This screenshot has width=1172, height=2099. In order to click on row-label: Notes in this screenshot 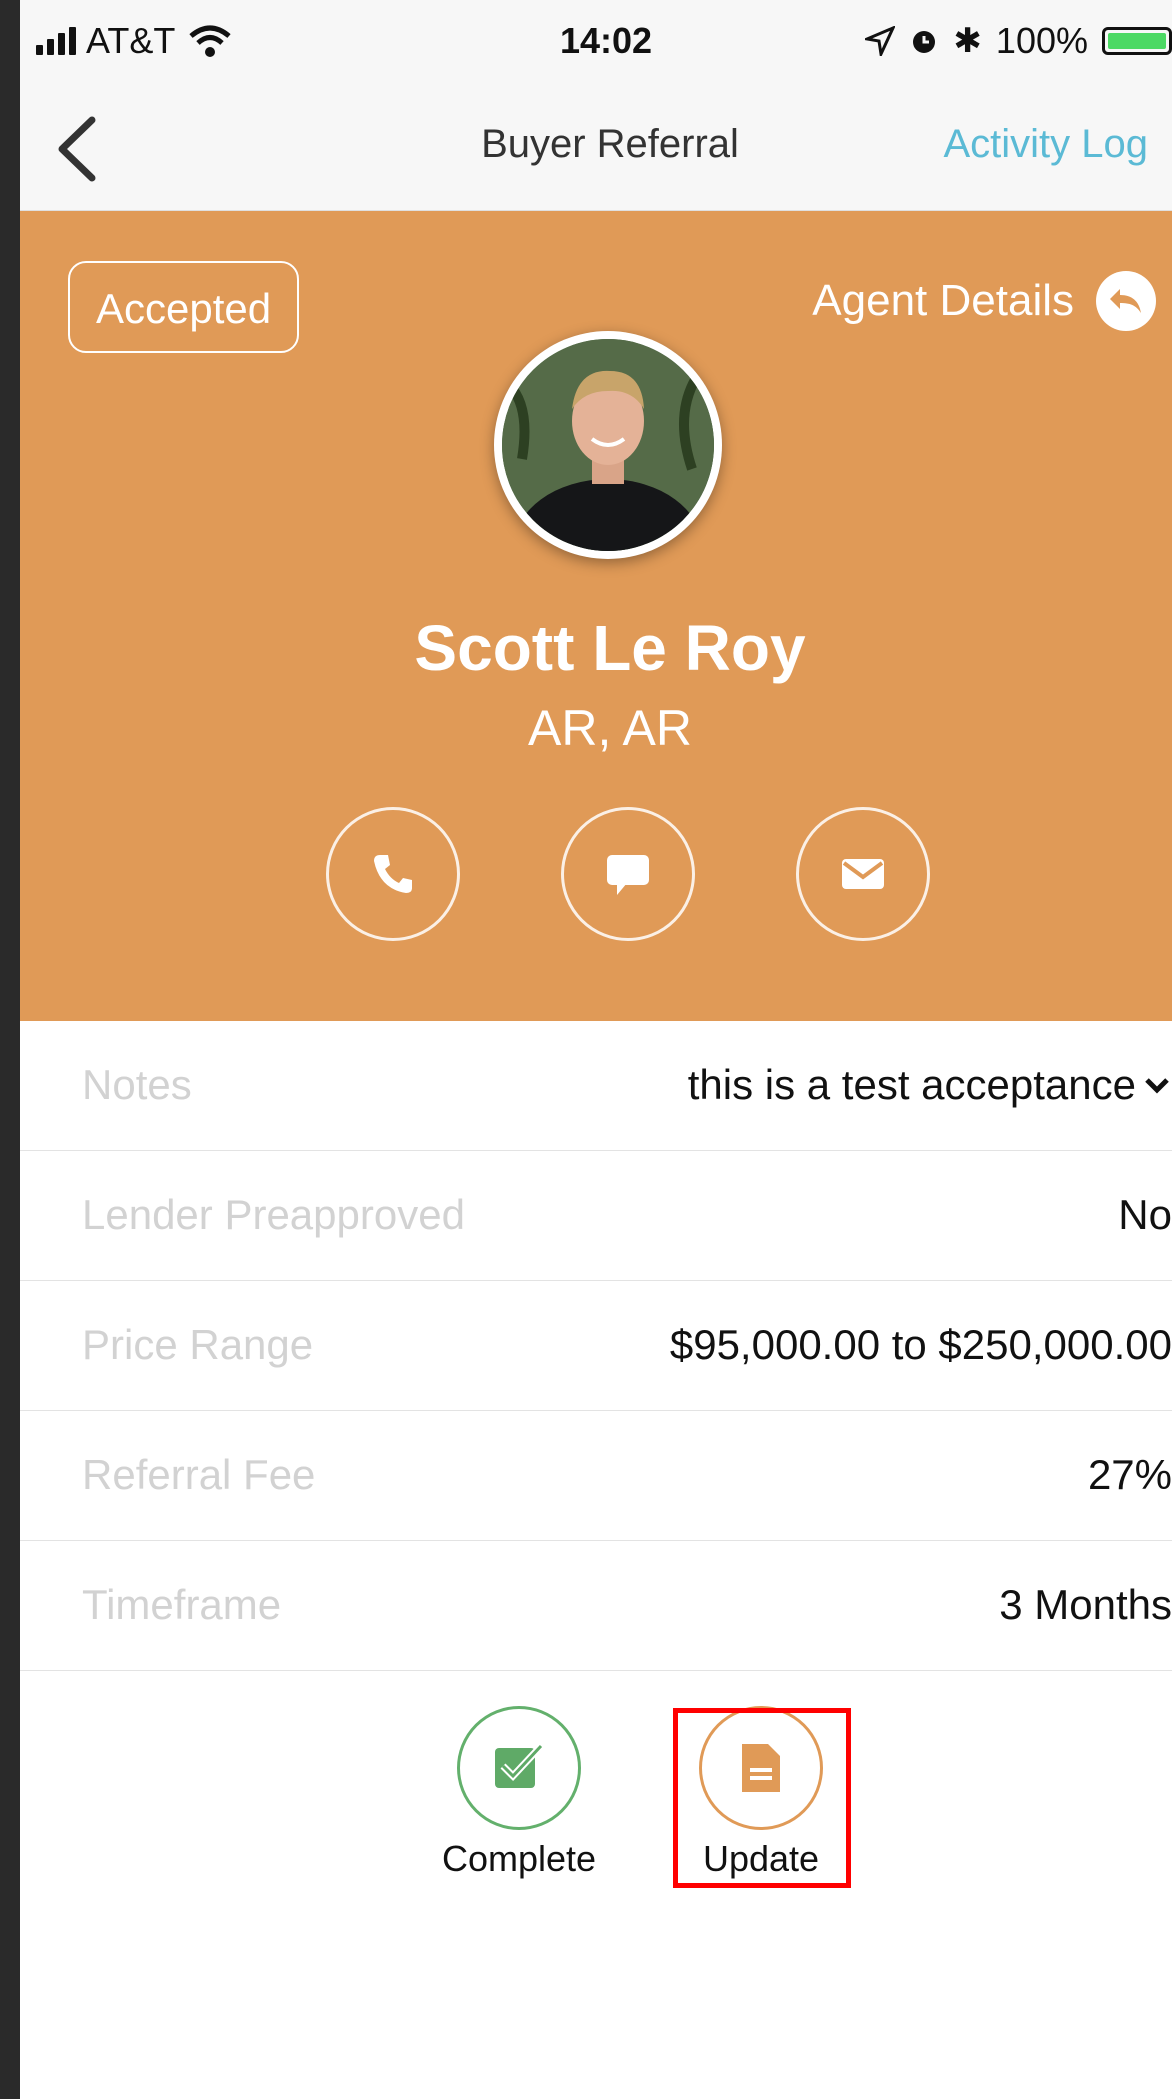, I will do `click(137, 1084)`.